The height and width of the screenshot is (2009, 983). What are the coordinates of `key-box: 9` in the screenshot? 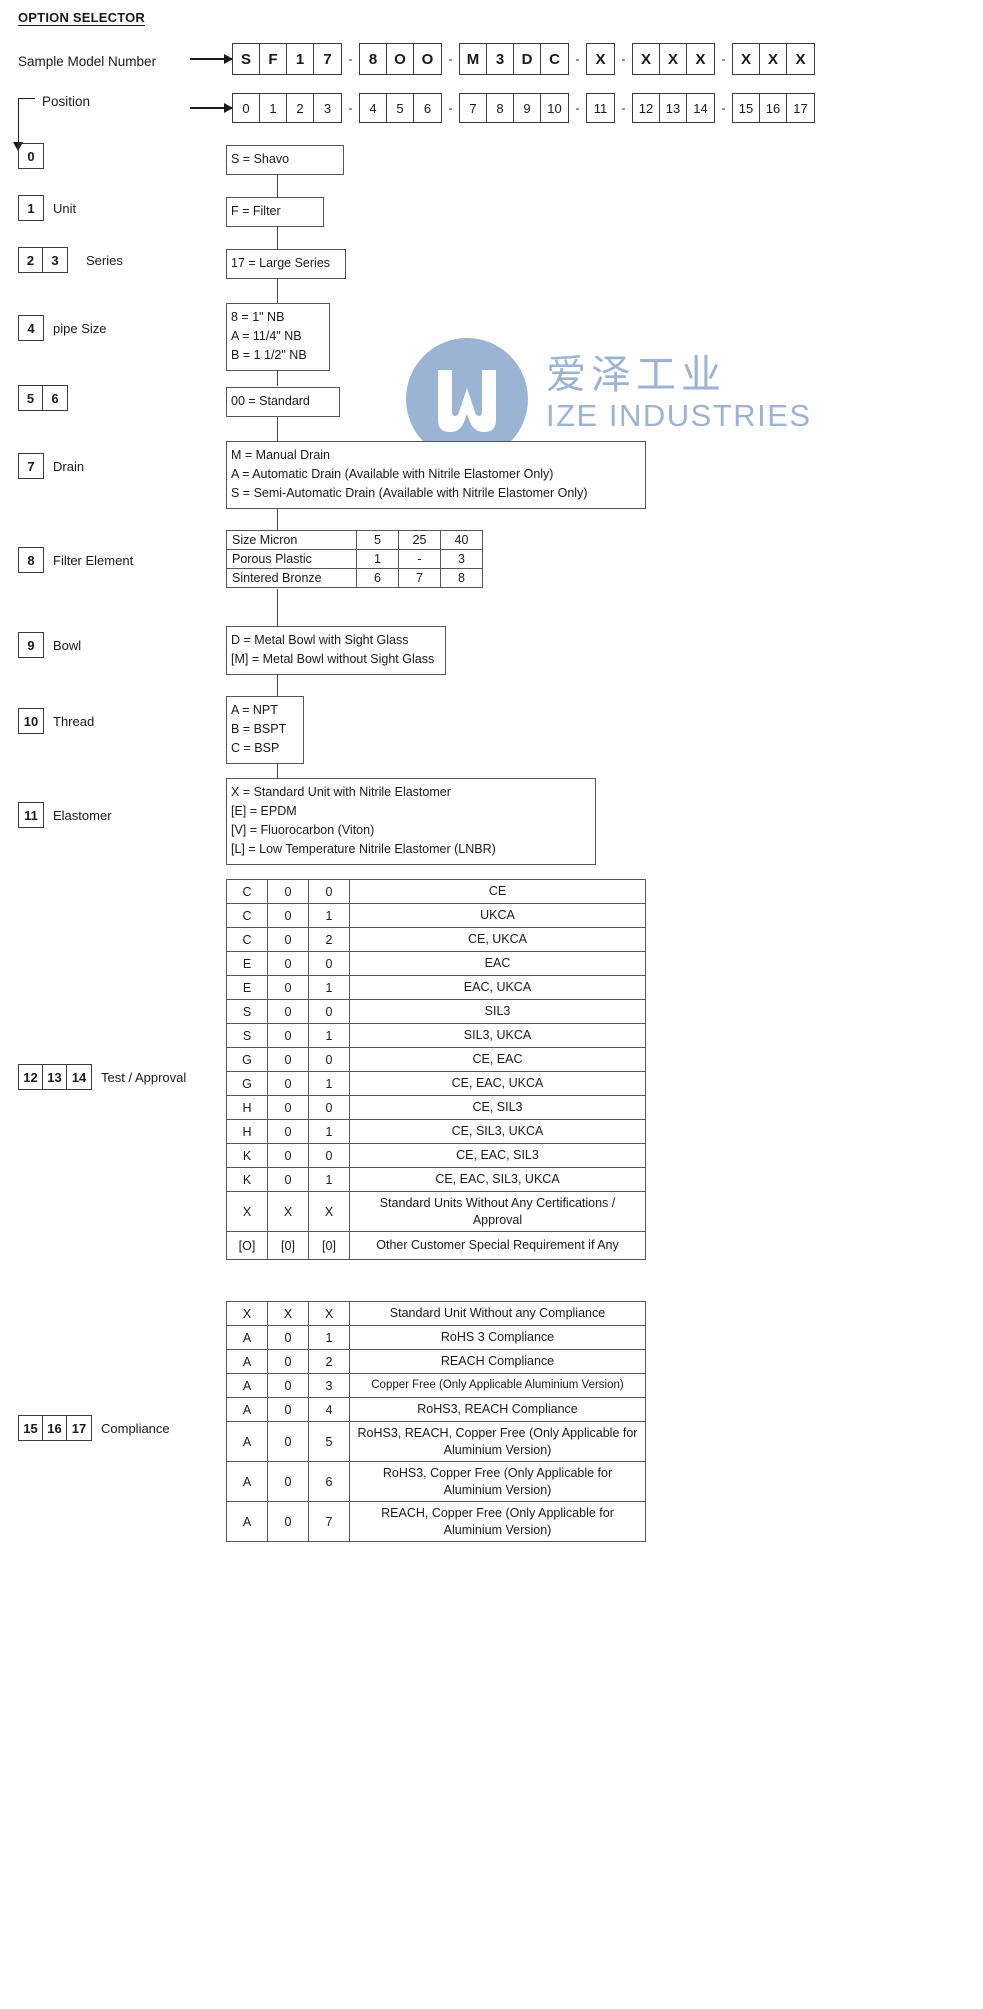 It's located at (31, 645).